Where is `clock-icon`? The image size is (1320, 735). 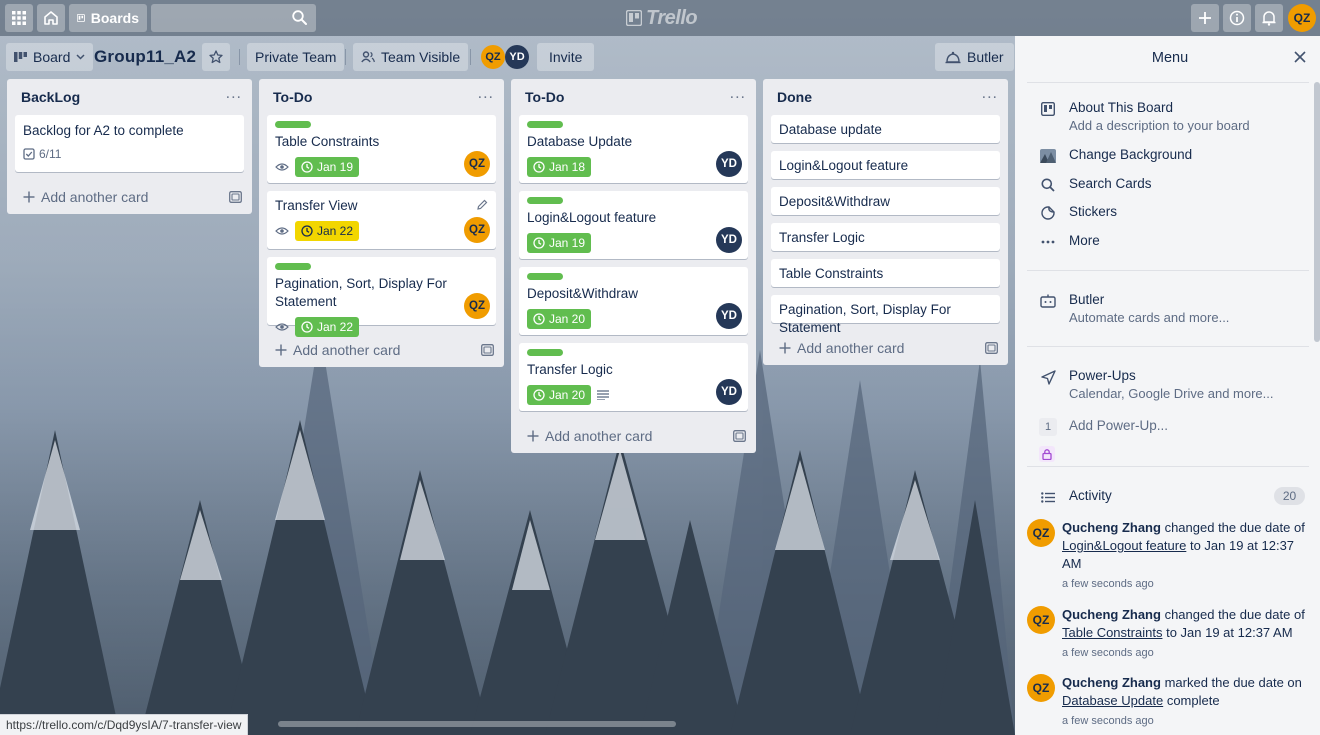
clock-icon is located at coordinates (539, 167).